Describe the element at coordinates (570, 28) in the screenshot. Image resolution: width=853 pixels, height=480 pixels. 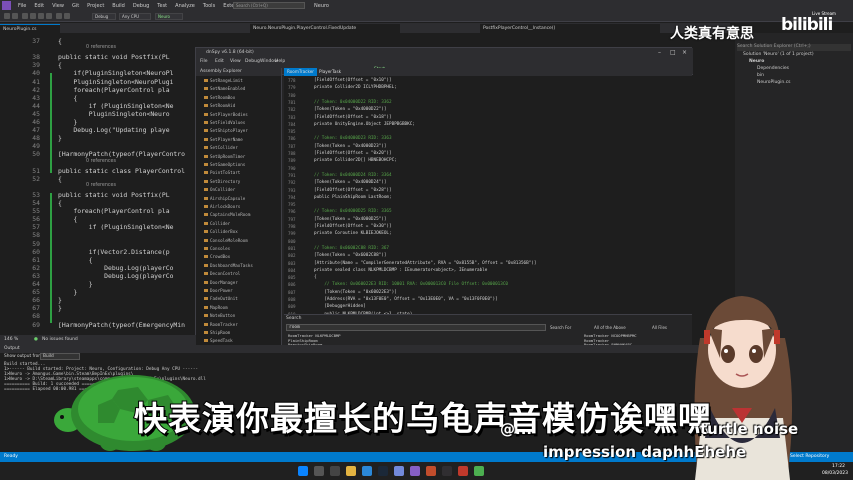
I see `tab-method-dropdown: PostfixPlayerControl__Instance()` at that location.